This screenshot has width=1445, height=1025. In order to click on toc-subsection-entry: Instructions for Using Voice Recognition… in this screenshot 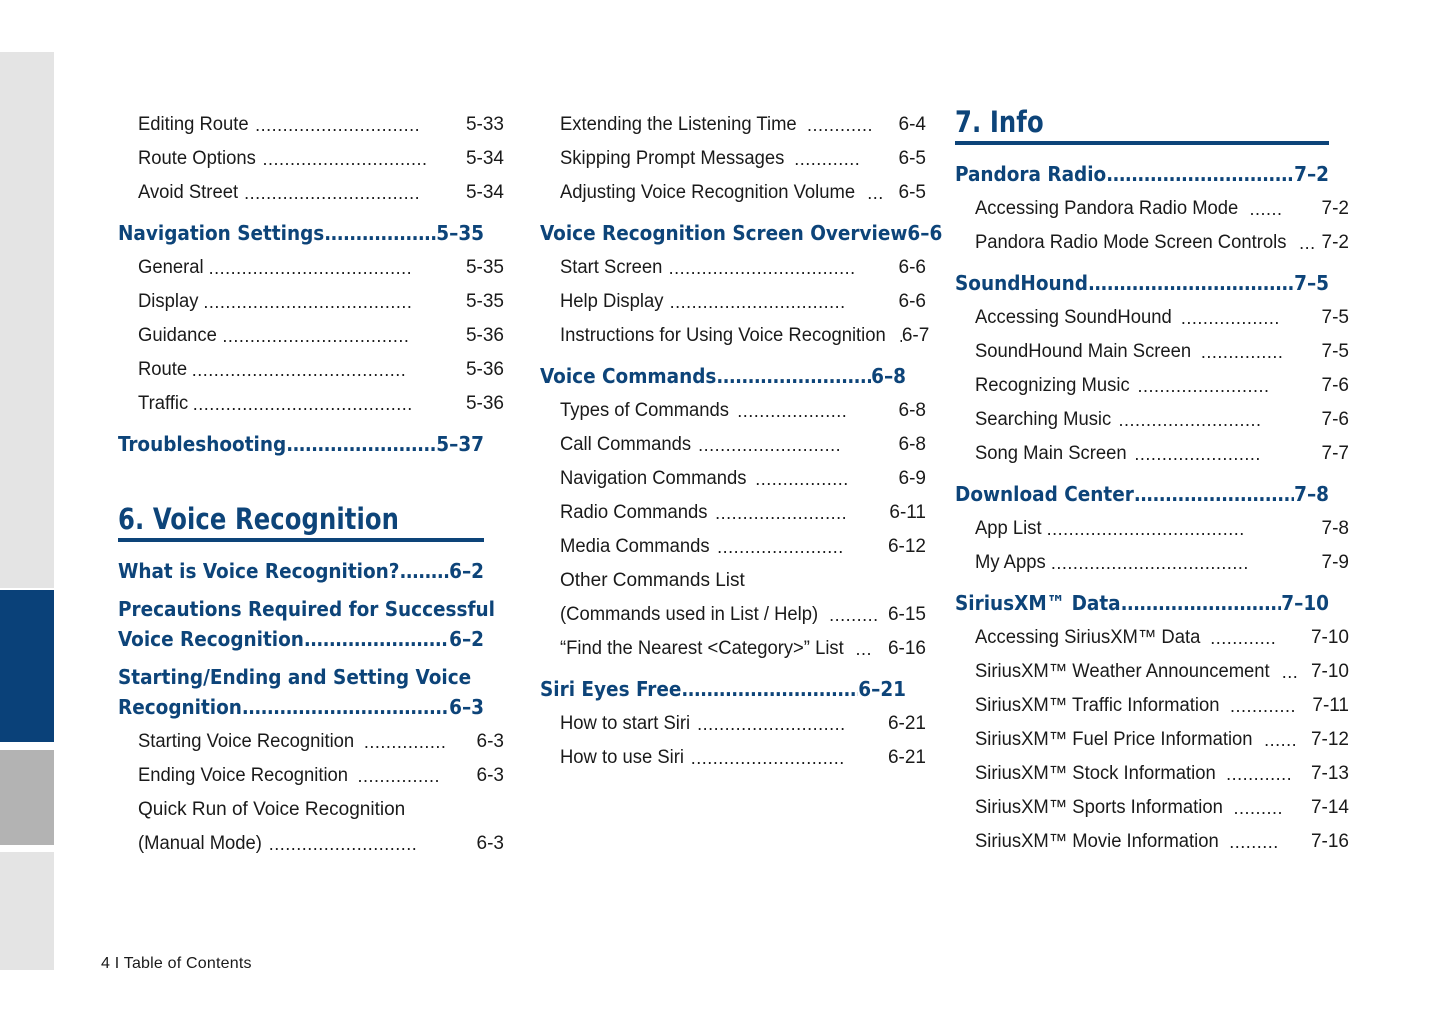, I will do `click(734, 336)`.